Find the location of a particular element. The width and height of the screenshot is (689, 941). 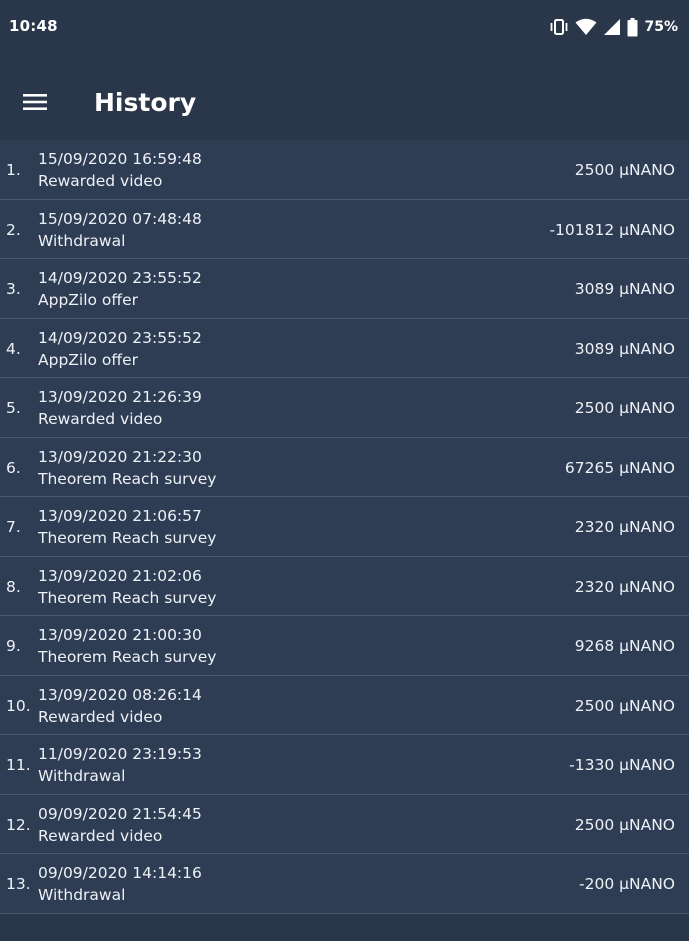

row-index: 13. is located at coordinates (18, 884).